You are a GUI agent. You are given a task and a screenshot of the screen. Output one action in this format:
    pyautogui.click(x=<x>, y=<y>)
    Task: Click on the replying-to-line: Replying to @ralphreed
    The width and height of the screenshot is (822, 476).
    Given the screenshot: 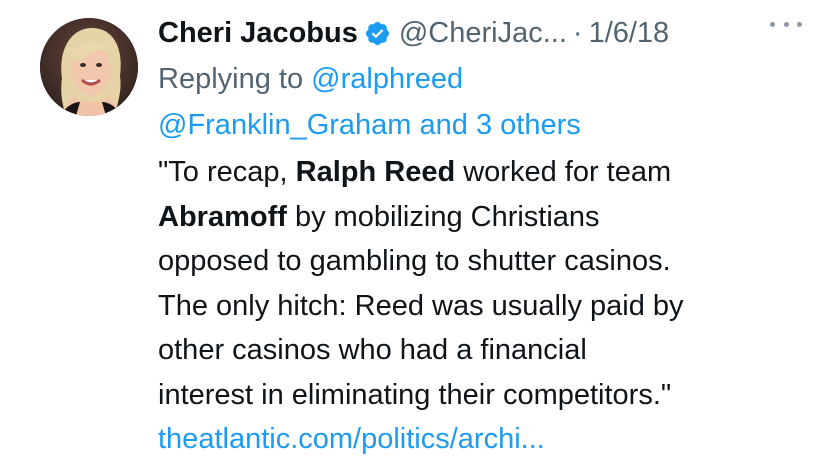 What is the action you would take?
    pyautogui.click(x=483, y=79)
    